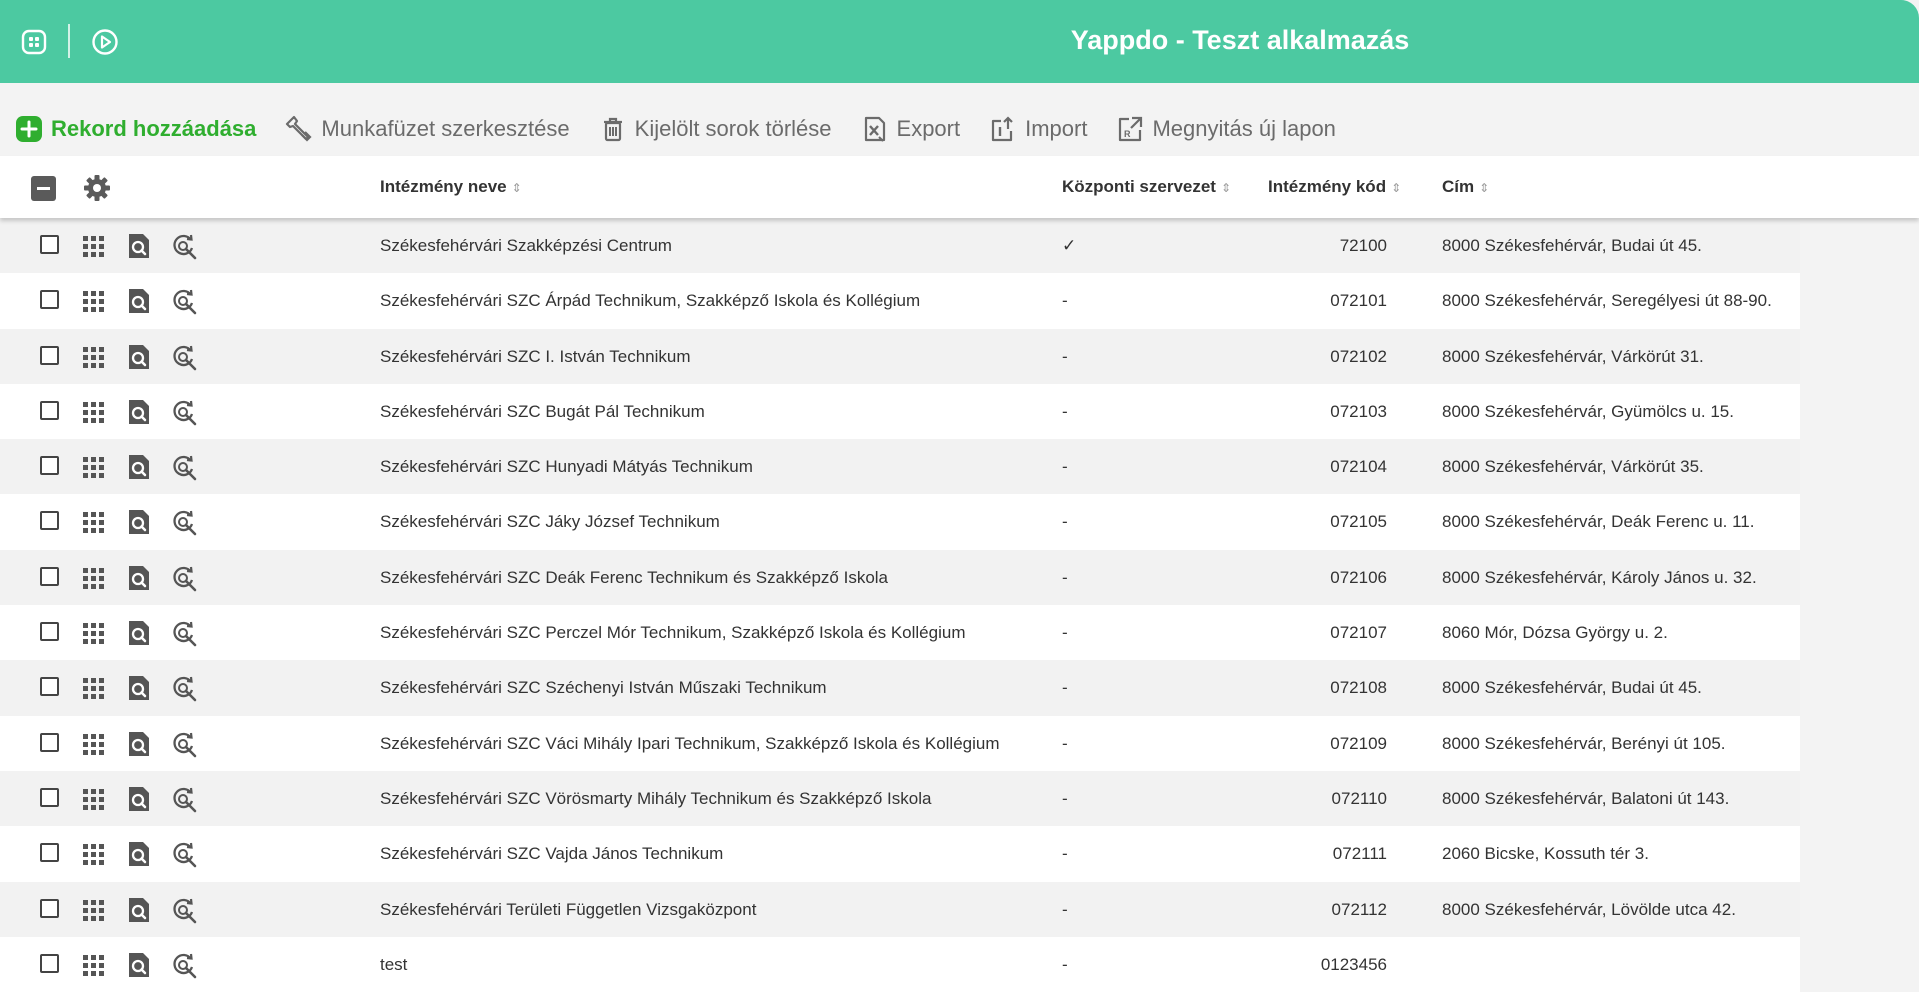  What do you see at coordinates (910, 129) in the screenshot?
I see `export-button: Export` at bounding box center [910, 129].